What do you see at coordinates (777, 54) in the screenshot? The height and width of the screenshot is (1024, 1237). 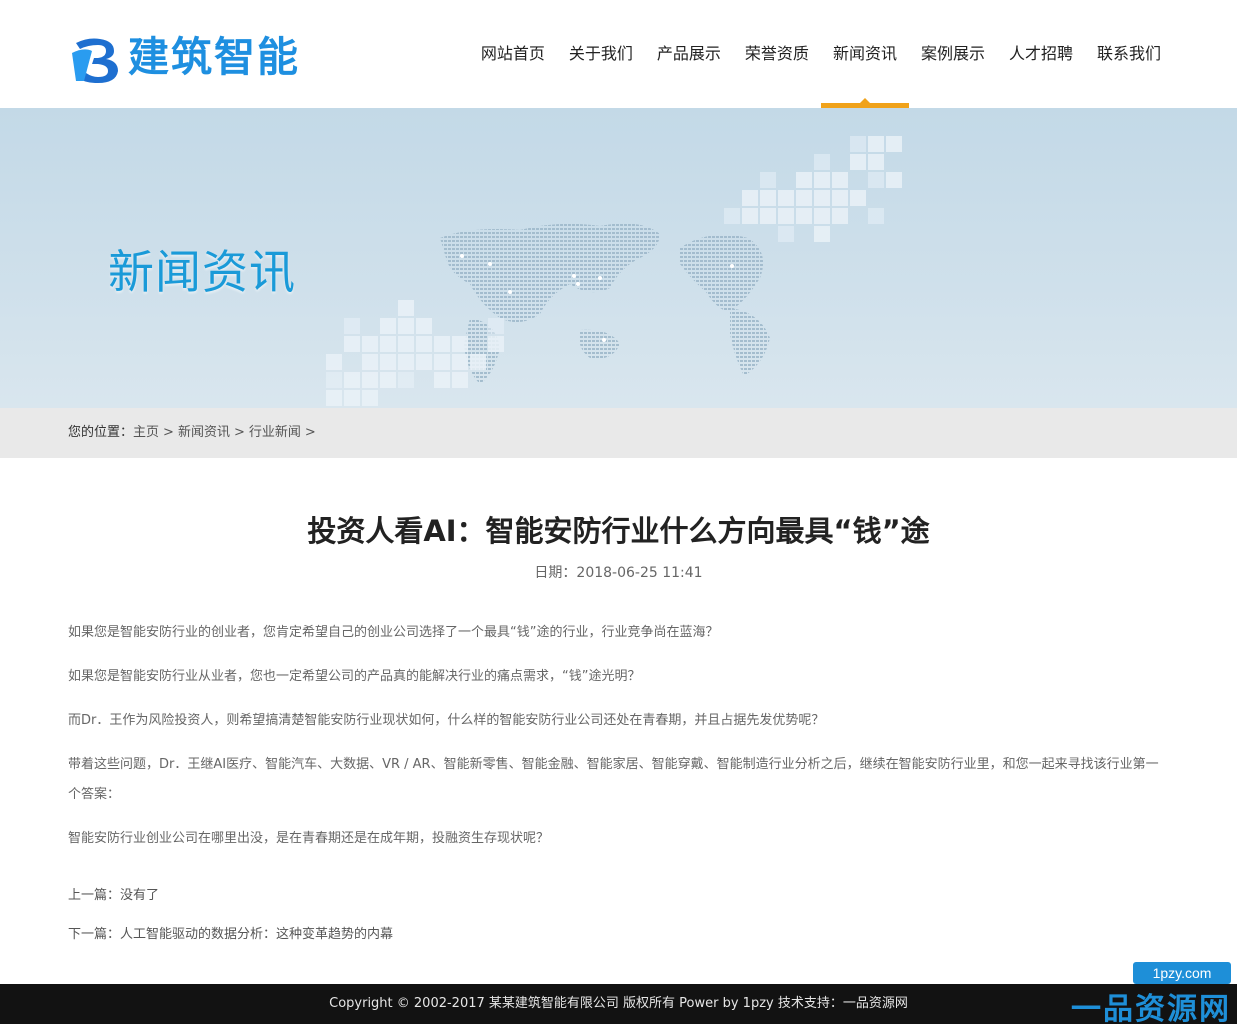 I see `nav-item-honors: 荣誉资质` at bounding box center [777, 54].